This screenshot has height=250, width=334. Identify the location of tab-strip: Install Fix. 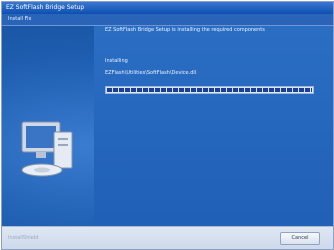
(167, 20).